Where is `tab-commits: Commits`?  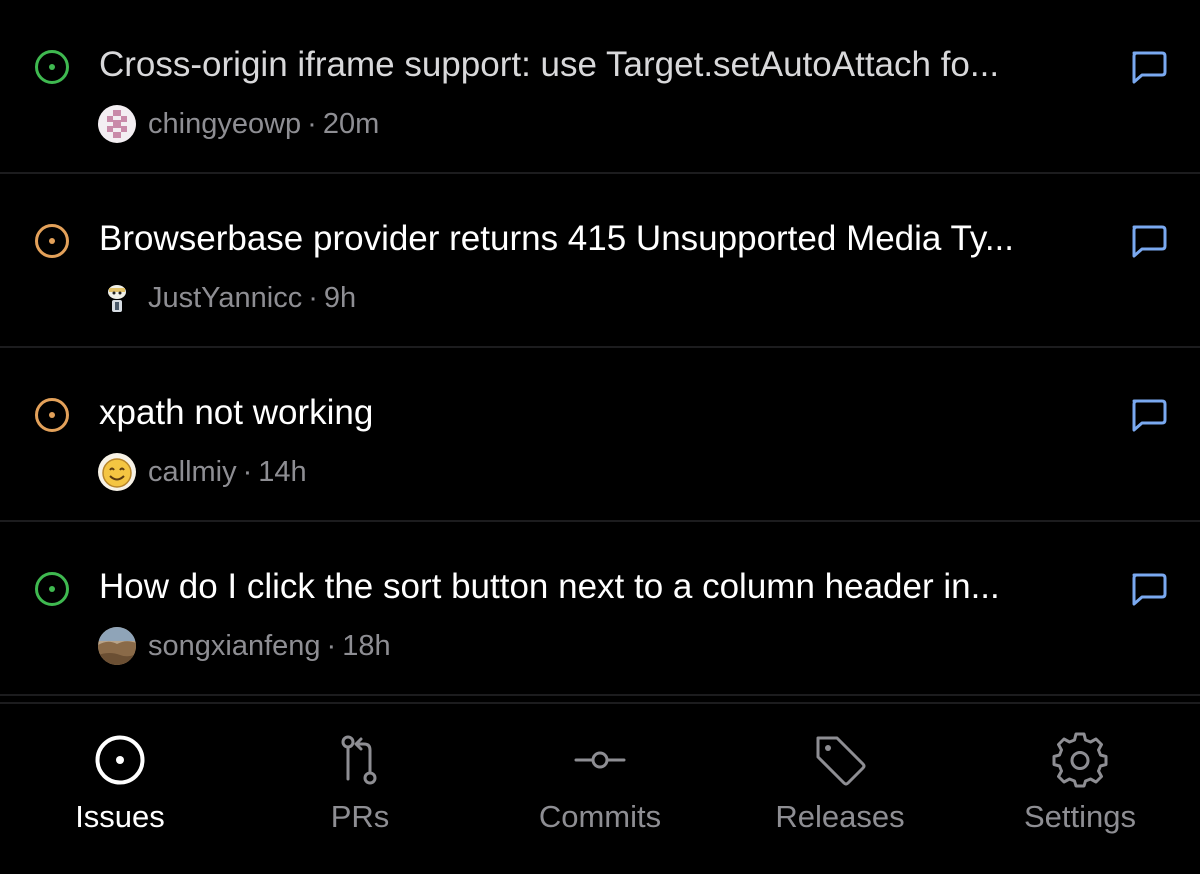
tab-commits: Commits is located at coordinates (600, 789).